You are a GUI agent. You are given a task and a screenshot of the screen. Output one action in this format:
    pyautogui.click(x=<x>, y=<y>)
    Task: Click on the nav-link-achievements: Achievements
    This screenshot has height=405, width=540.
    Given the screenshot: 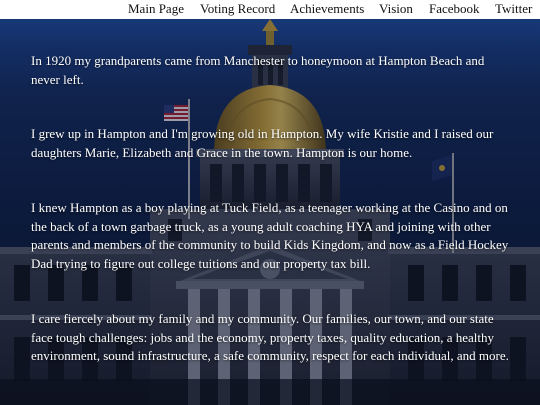 What is the action you would take?
    pyautogui.click(x=327, y=9)
    